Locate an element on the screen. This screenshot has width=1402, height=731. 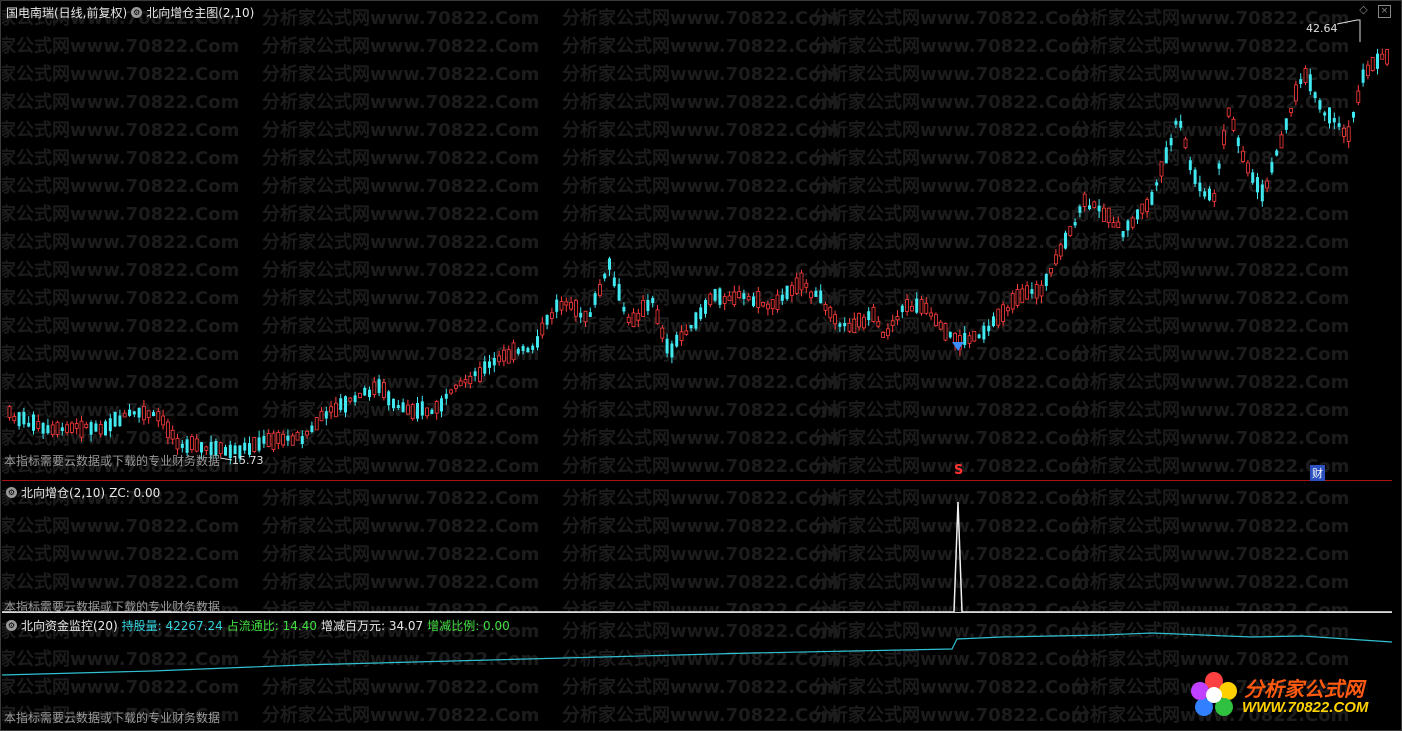
high-pointer-line is located at coordinates (1348, 30).